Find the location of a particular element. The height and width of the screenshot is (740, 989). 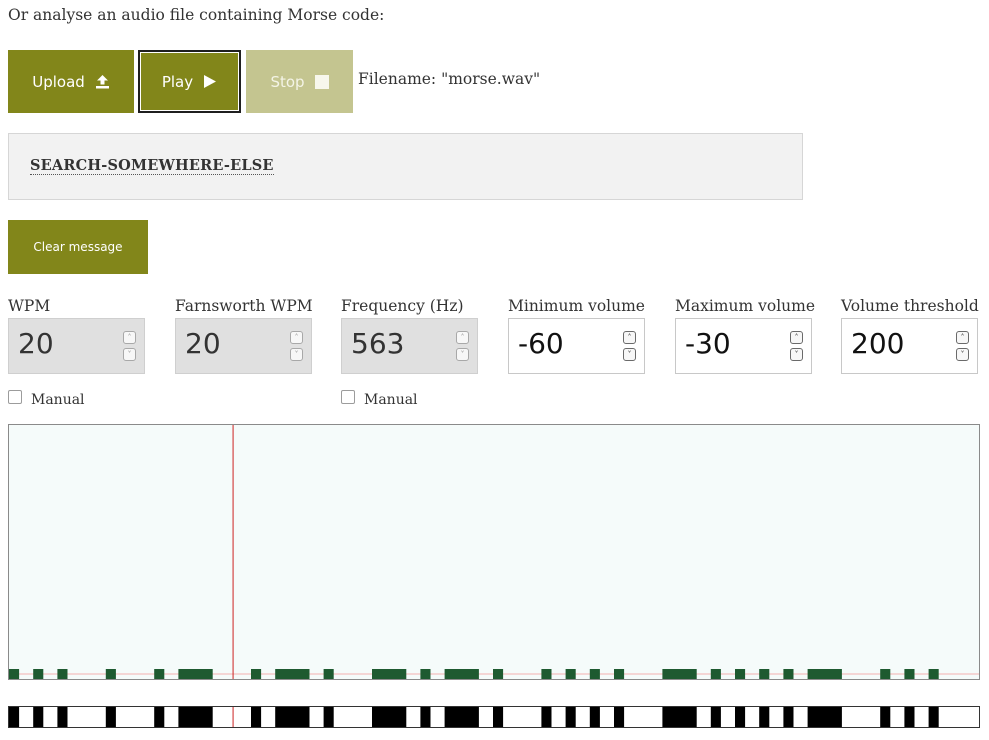

minimum-volume-input: -60 ˄ ˅ is located at coordinates (576, 346).